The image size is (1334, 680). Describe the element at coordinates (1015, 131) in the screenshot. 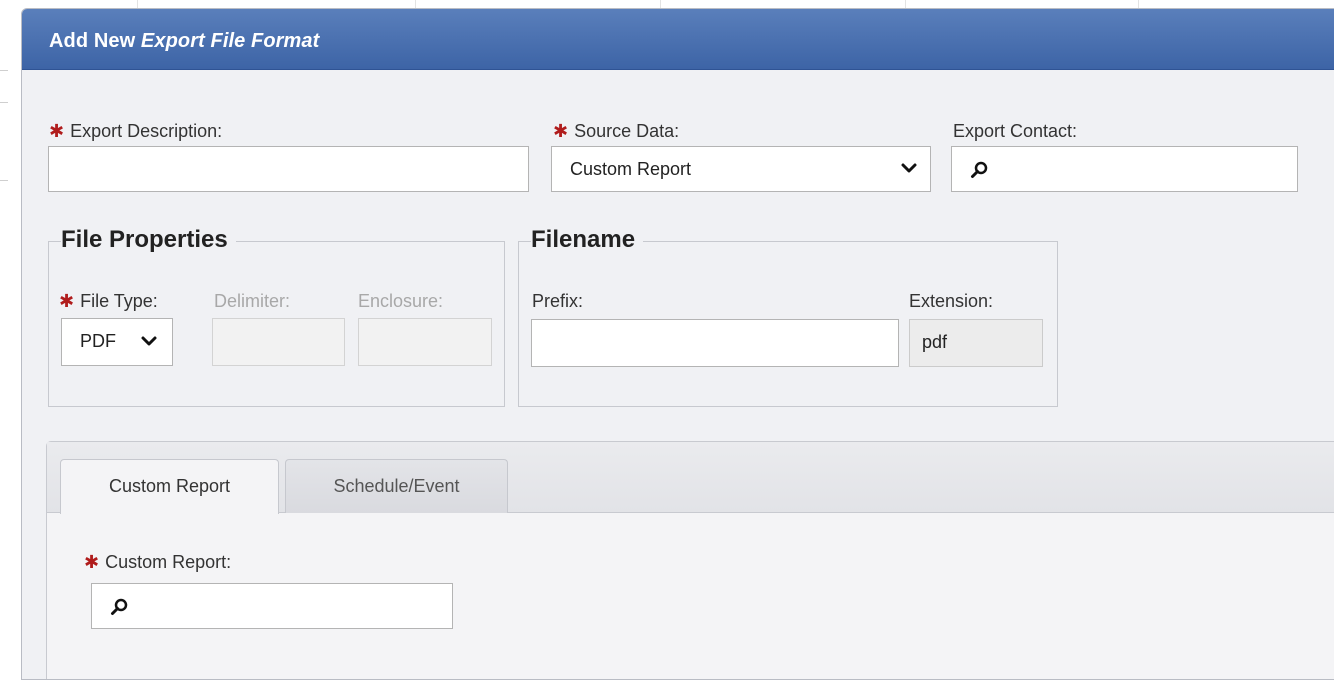

I see `export-contact-label: Export Contact:` at that location.